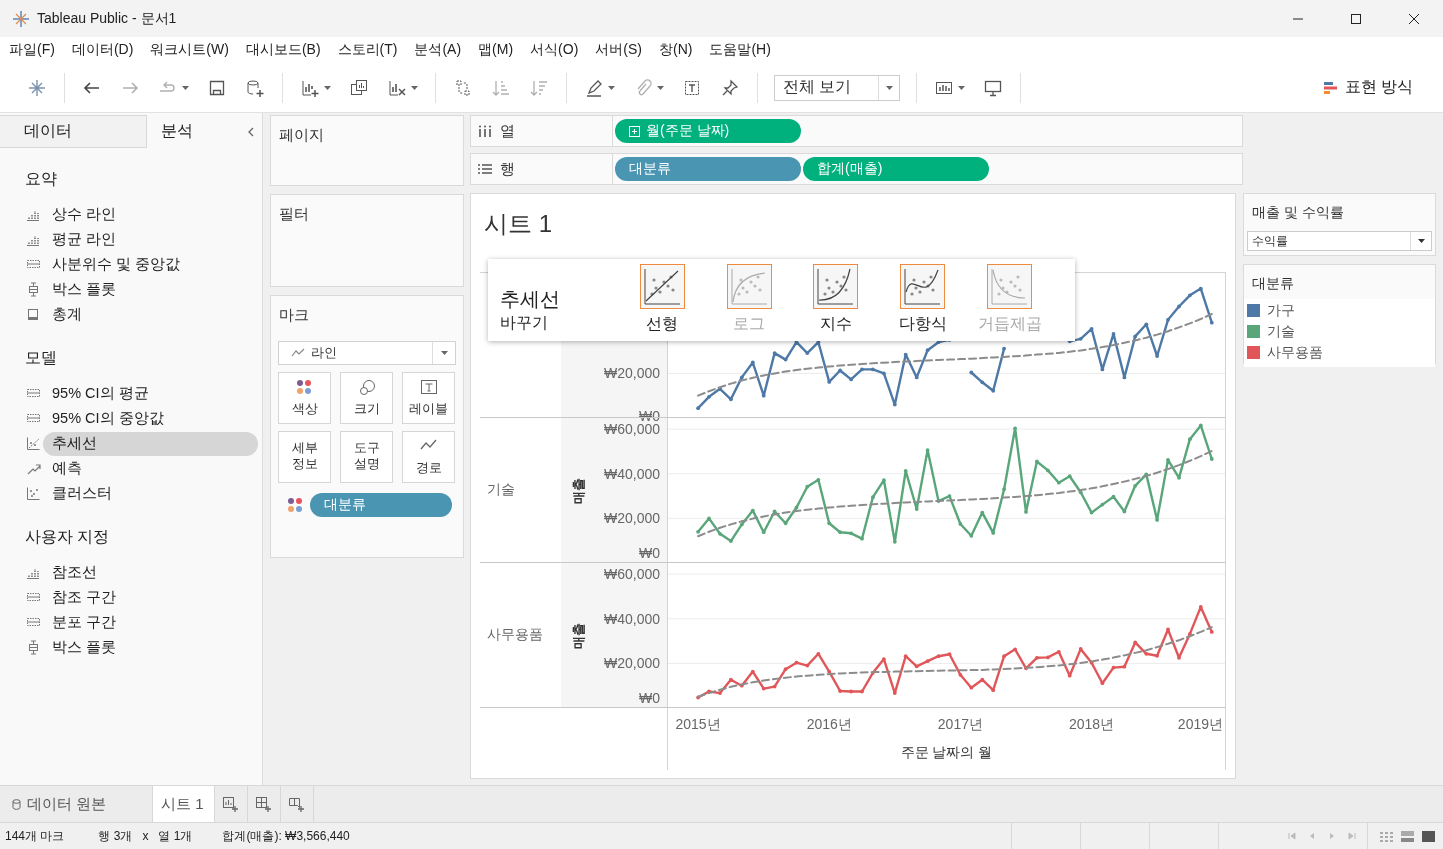 The height and width of the screenshot is (849, 1443). Describe the element at coordinates (837, 87) in the screenshot. I see `view-dropdown: 전체 보기` at that location.